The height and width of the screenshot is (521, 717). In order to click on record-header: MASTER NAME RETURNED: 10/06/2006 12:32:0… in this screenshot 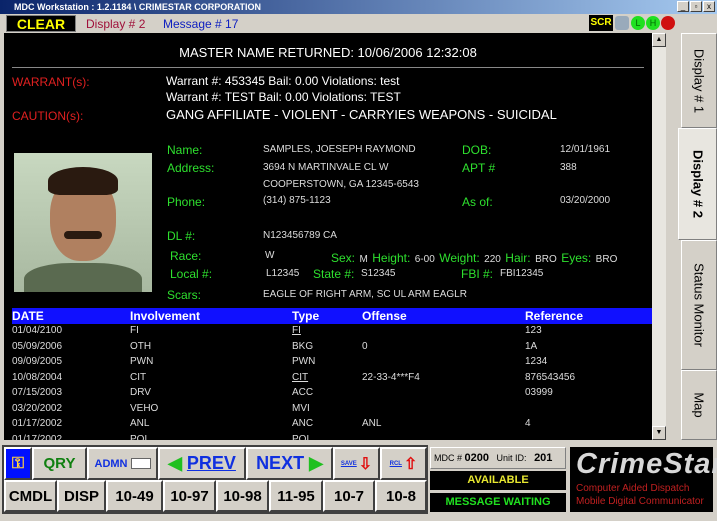, I will do `click(328, 52)`.